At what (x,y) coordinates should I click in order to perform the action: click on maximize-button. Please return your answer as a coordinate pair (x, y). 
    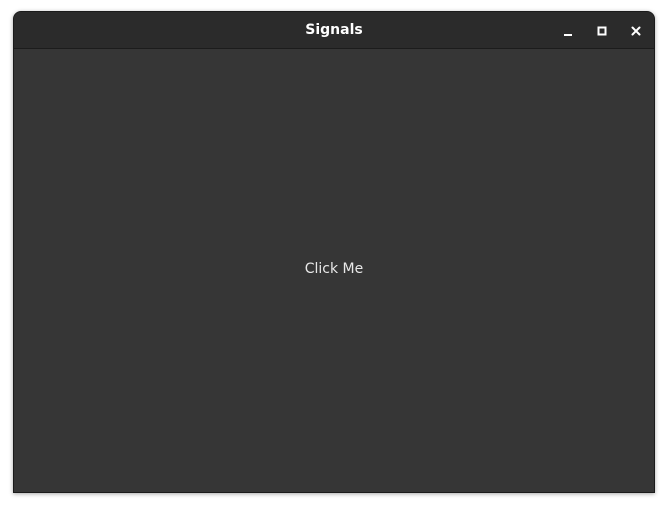
    Looking at the image, I should click on (602, 31).